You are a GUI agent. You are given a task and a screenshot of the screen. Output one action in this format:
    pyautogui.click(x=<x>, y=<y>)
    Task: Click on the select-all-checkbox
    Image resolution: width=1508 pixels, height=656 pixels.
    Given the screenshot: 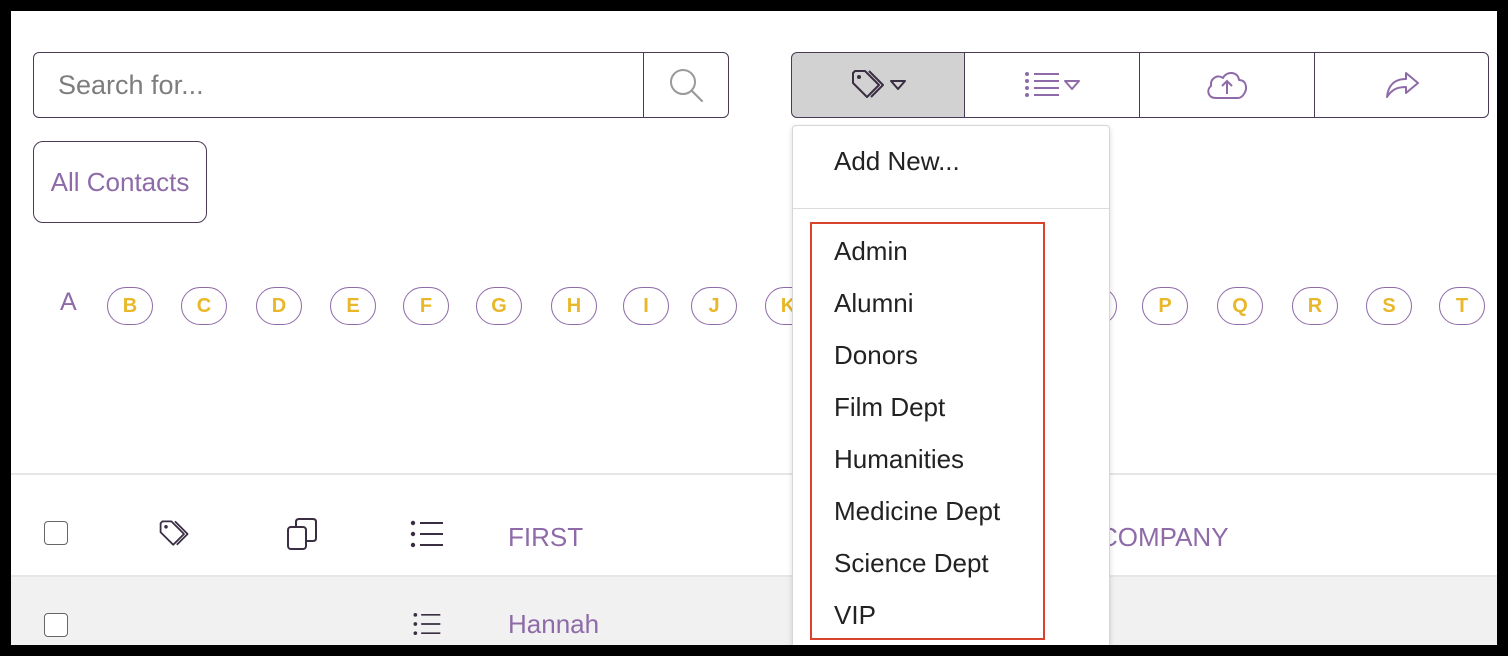 What is the action you would take?
    pyautogui.click(x=56, y=533)
    